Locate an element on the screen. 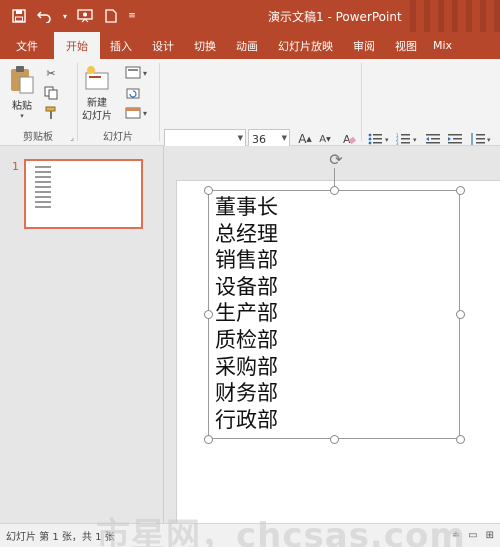 This screenshot has height=547, width=500. tab-transitions: 切换 is located at coordinates (205, 45).